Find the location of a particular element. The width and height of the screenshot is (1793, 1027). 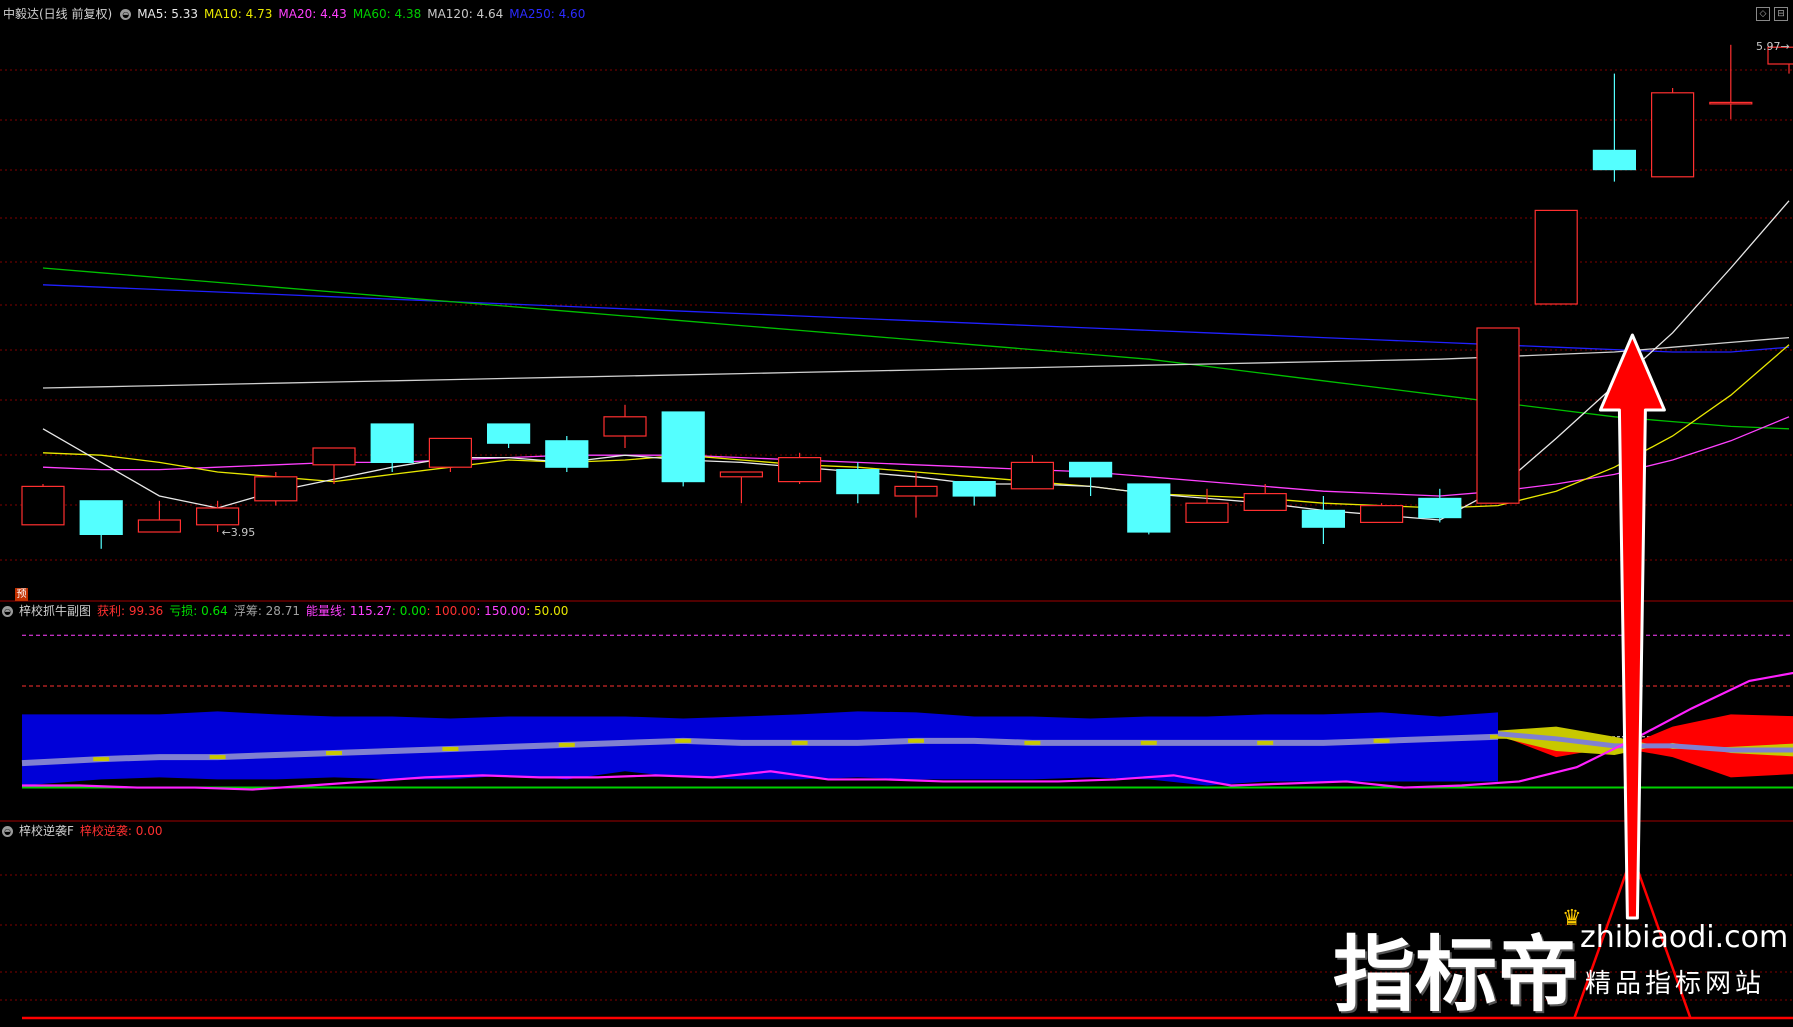

ma10-value: MA10: 4.73 is located at coordinates (238, 14).